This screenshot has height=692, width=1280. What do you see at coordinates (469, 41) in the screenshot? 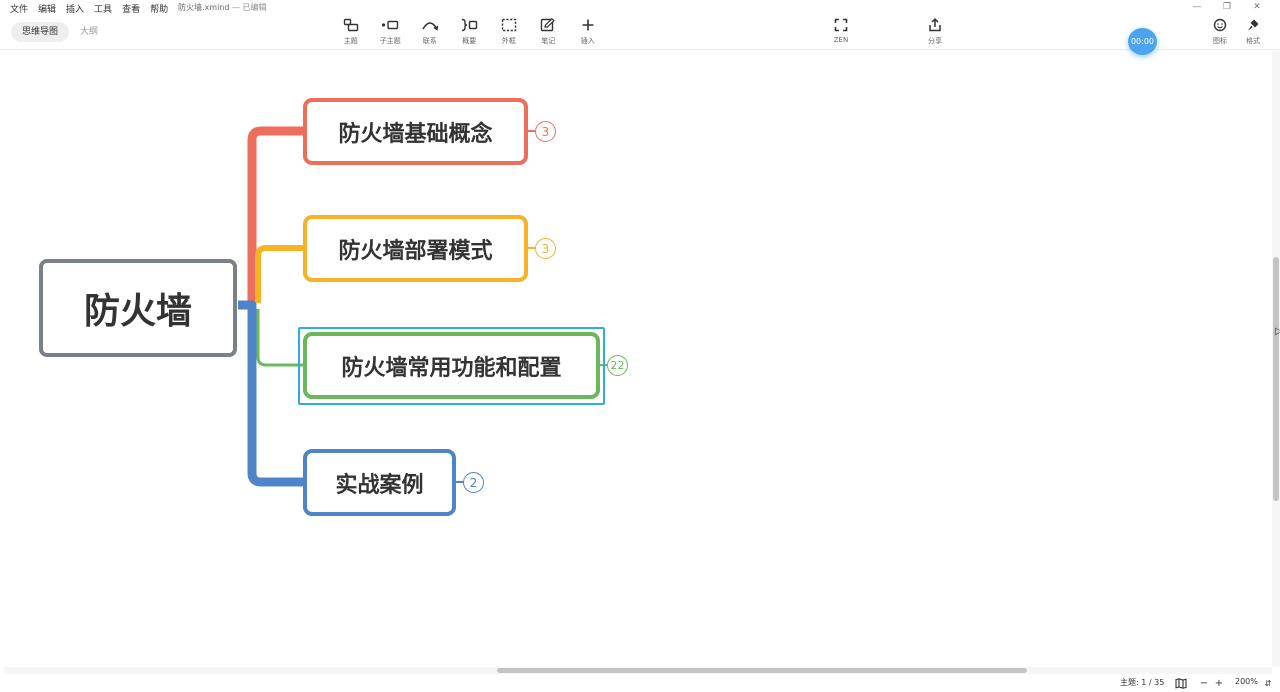
I see `summary-label: 概要` at bounding box center [469, 41].